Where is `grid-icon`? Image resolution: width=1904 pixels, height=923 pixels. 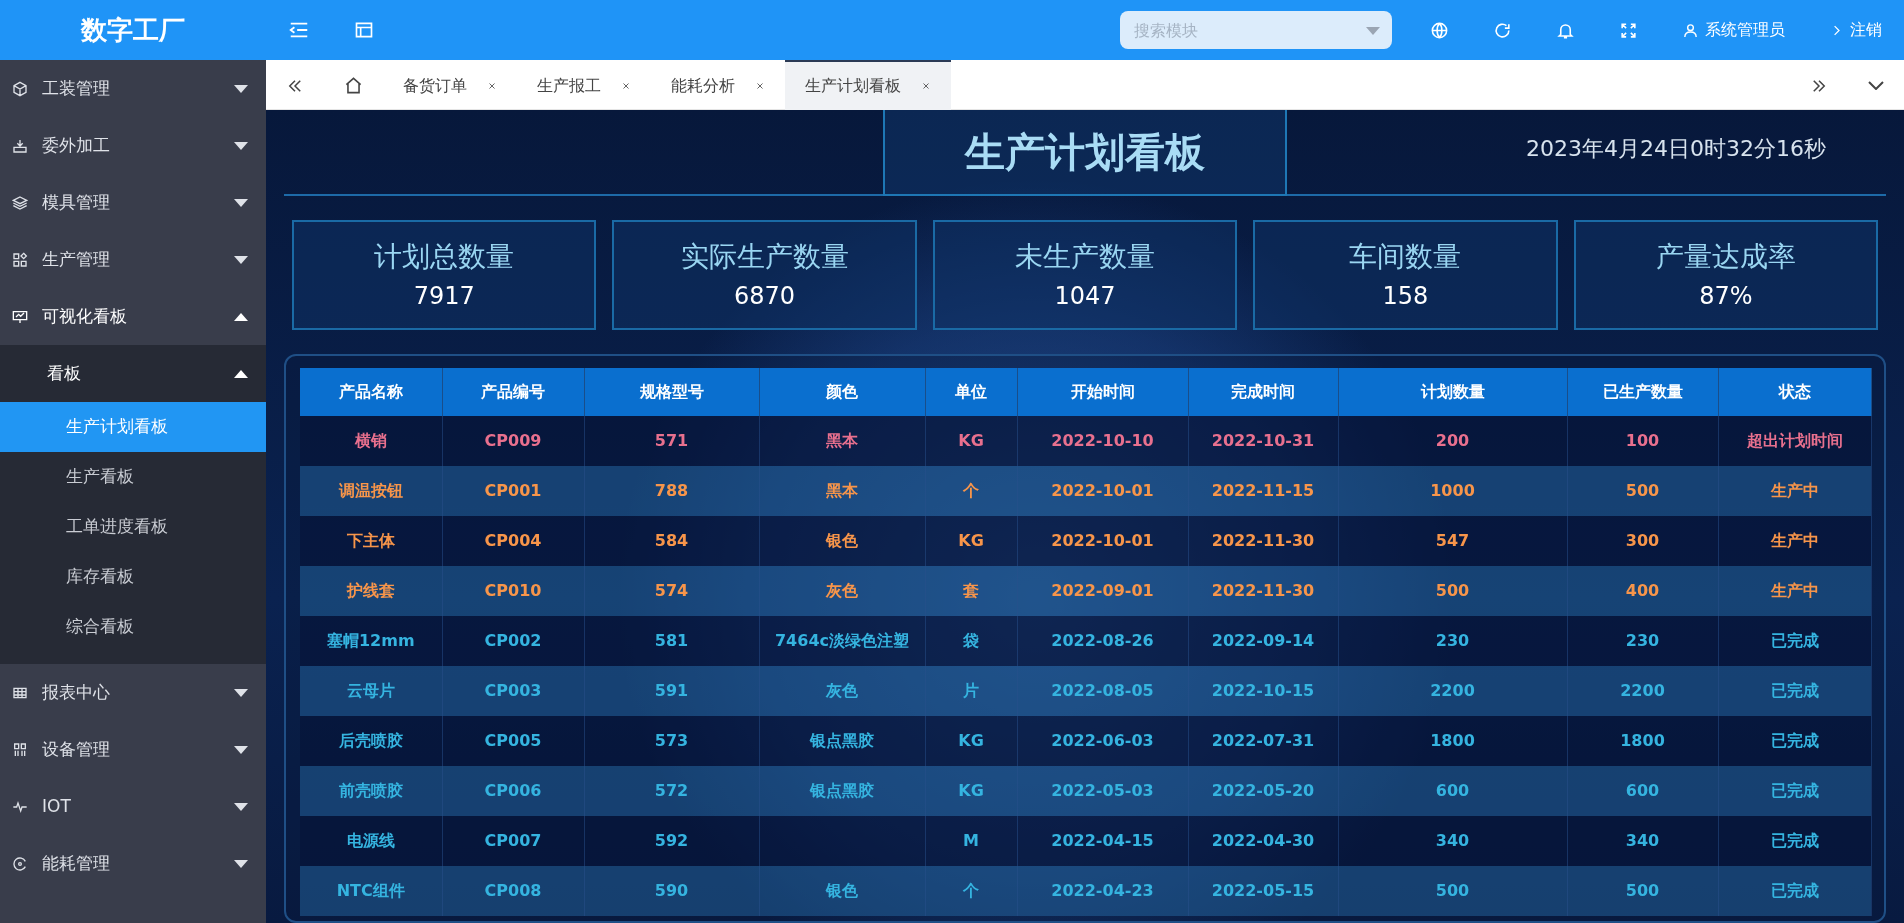 grid-icon is located at coordinates (20, 749).